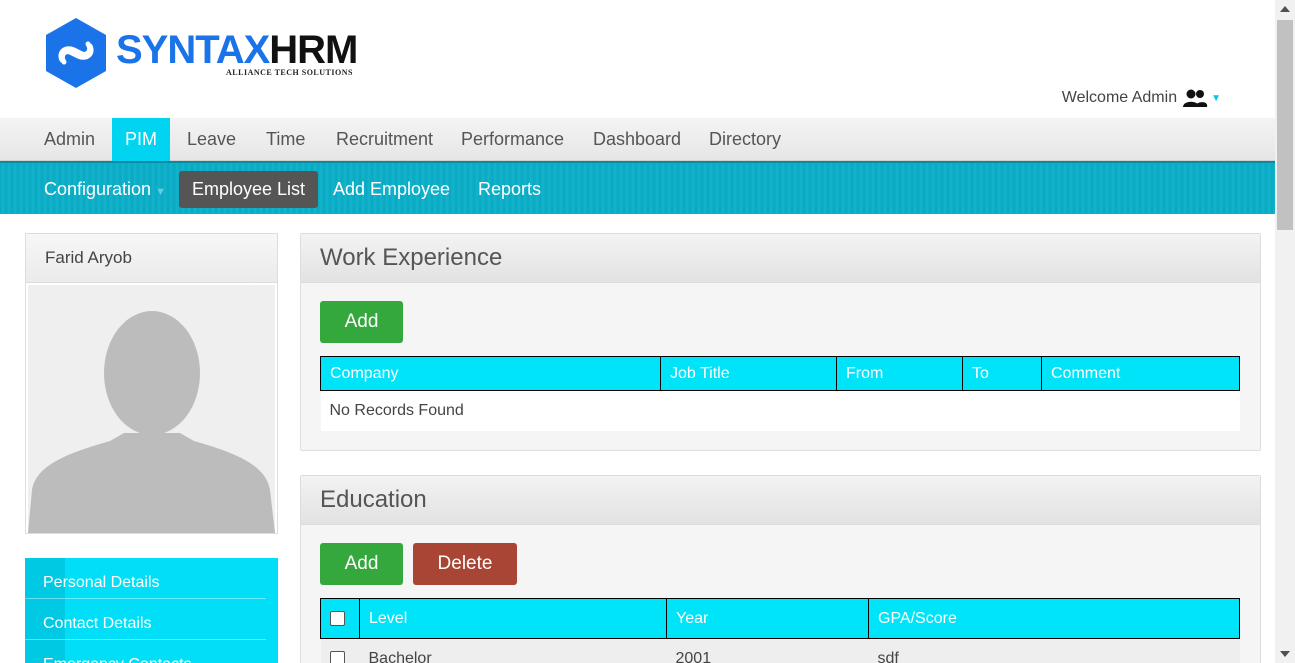 This screenshot has height=663, width=1295. I want to click on subnav-configuration-label: Configuration, so click(98, 189).